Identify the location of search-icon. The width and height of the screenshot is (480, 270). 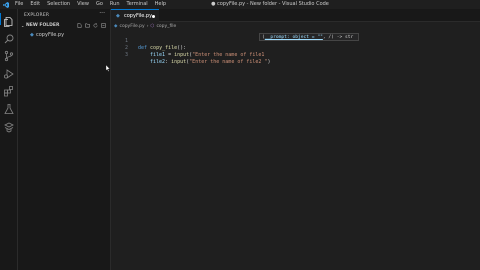
(9, 37).